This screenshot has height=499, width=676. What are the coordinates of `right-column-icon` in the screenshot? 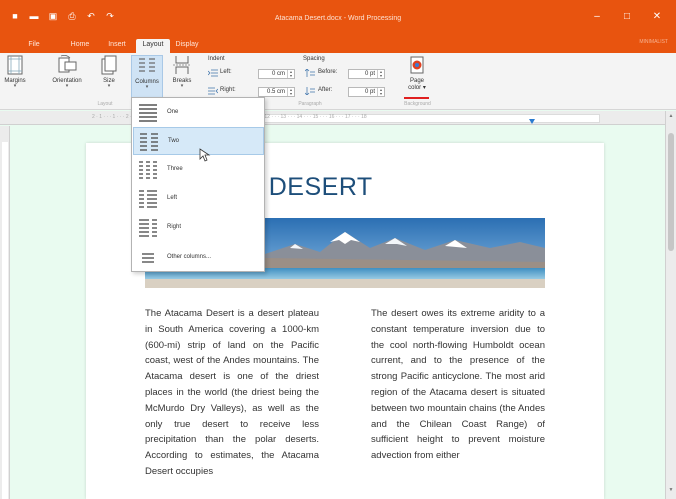 It's located at (148, 228).